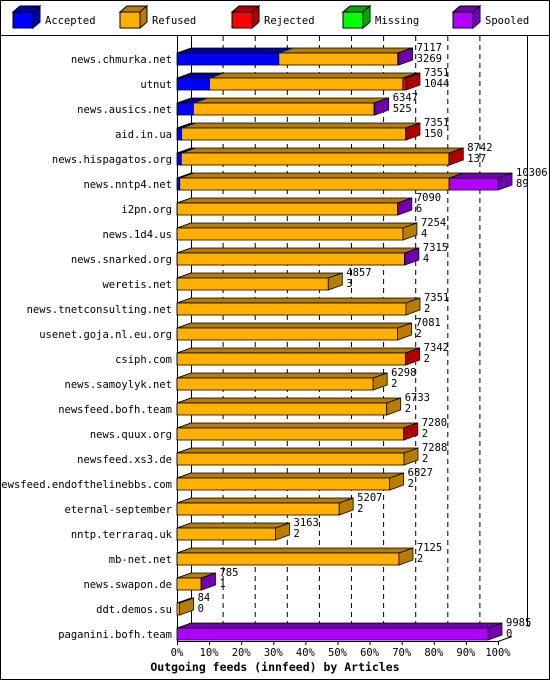 The image size is (550, 680). I want to click on legend-label: Rejected, so click(289, 21).